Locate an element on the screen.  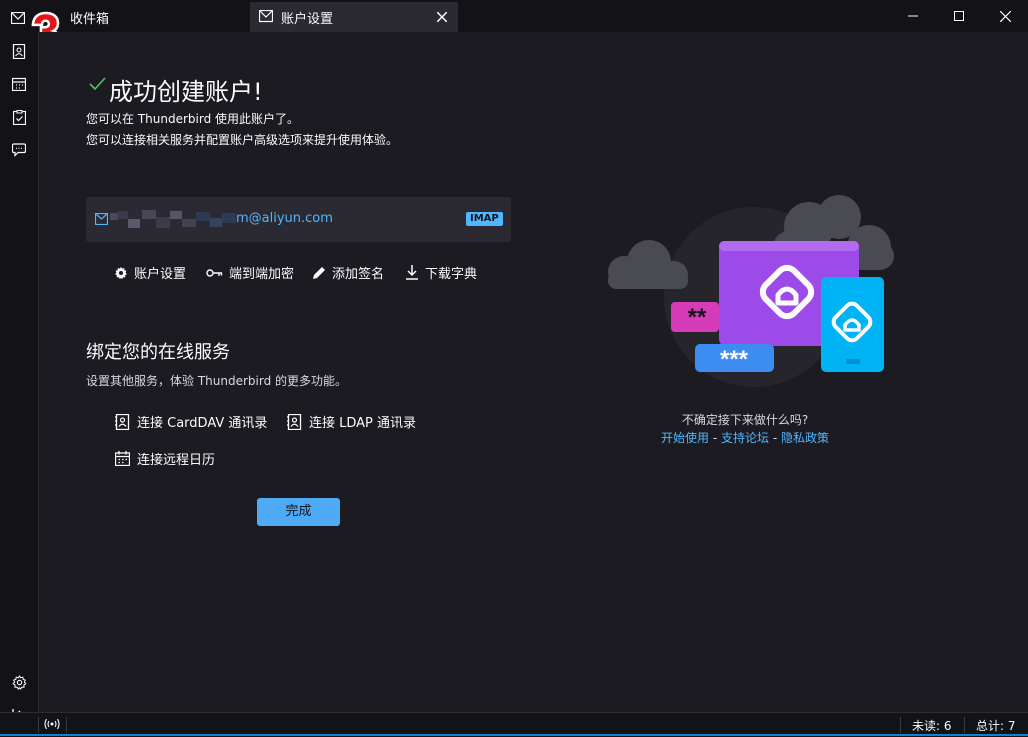
account-summary-box: m@aliyun.com IMAP is located at coordinates (298, 219).